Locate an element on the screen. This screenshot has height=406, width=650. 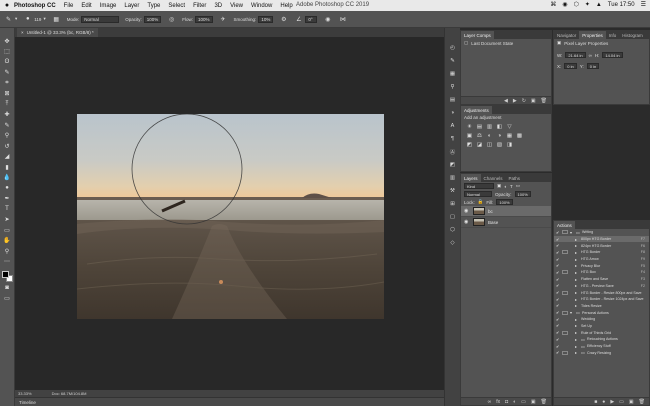
action-row: ✔ ▸ HTG Border F8 is located at coordinates (601, 252).